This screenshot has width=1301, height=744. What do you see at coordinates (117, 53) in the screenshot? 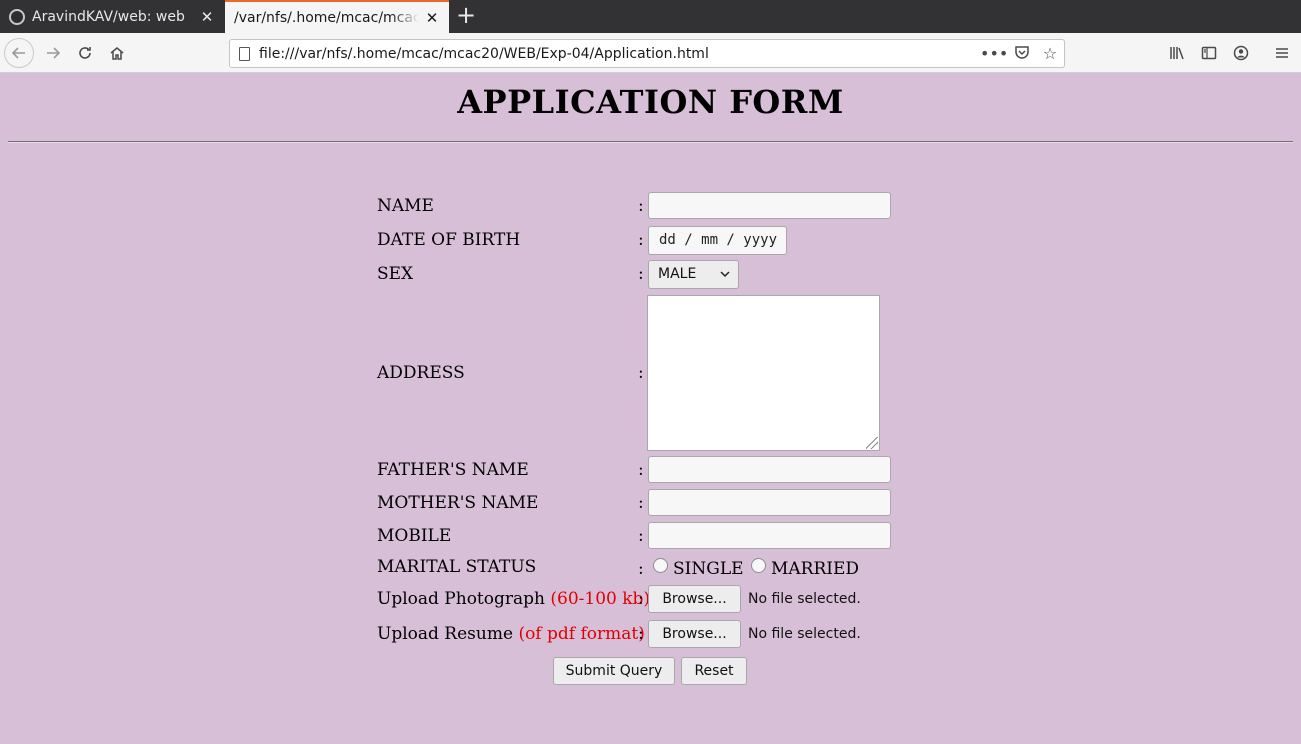
I see `home-icon` at bounding box center [117, 53].